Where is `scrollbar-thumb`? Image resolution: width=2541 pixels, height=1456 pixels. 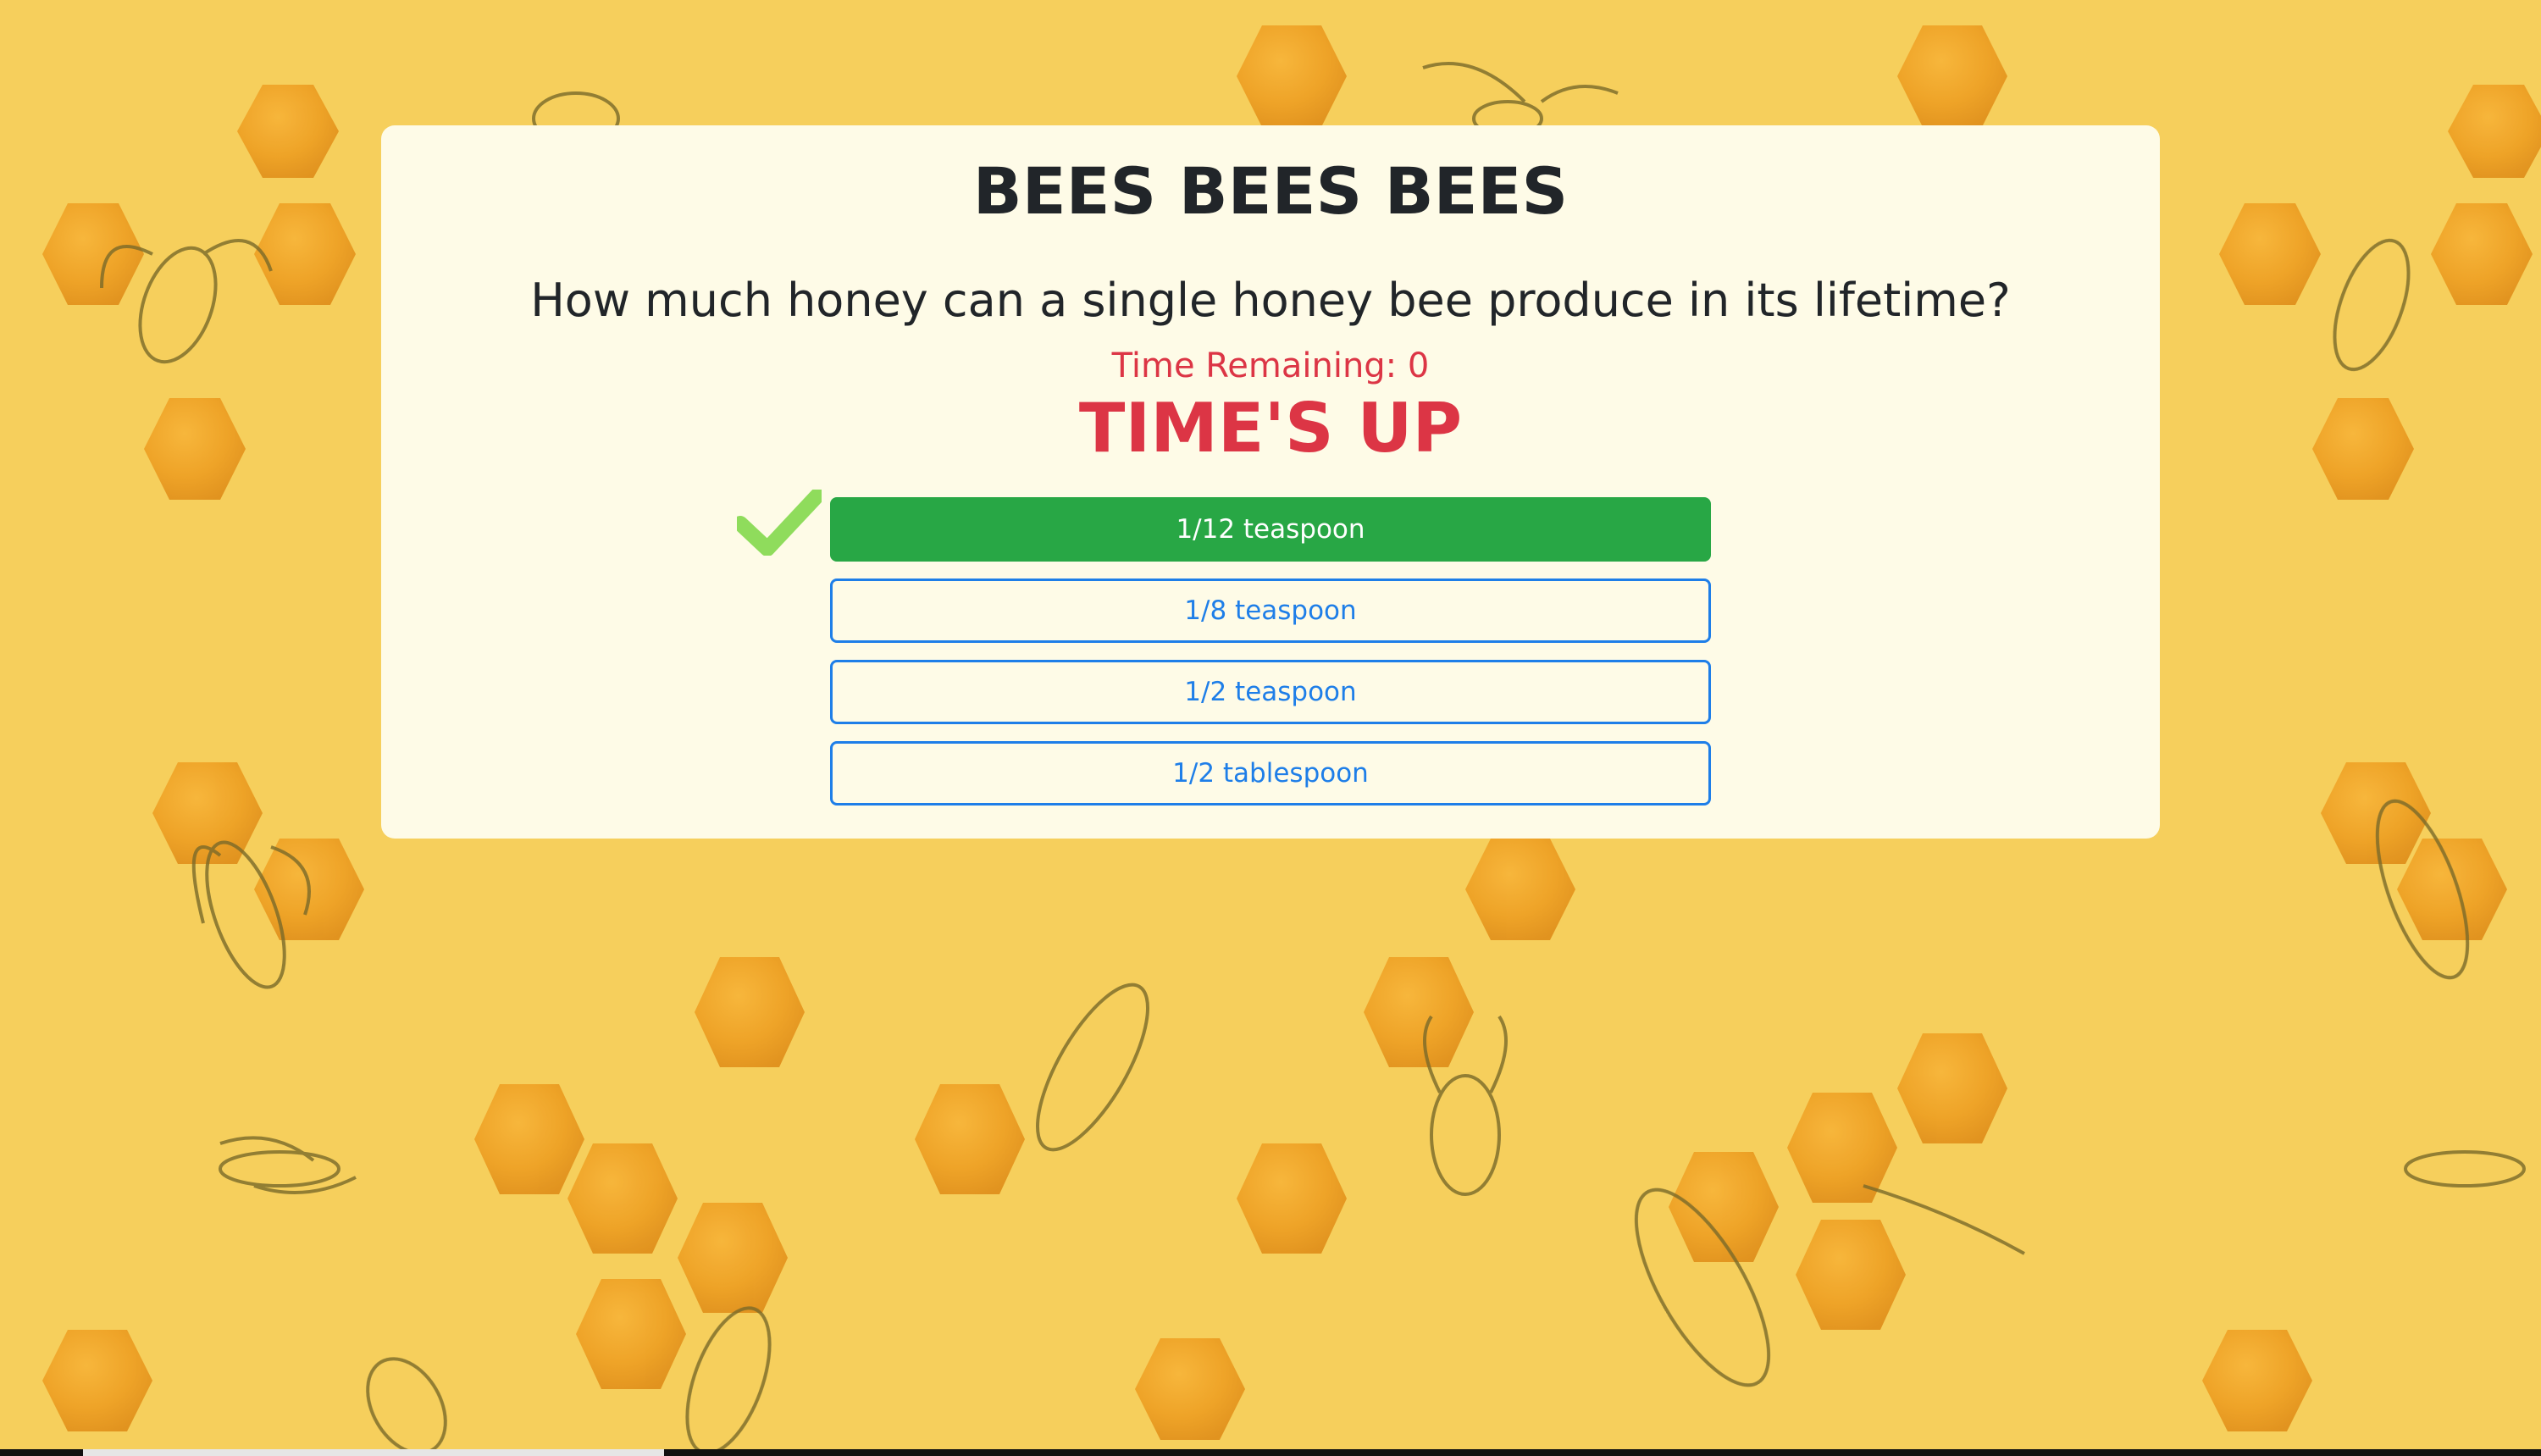 scrollbar-thumb is located at coordinates (373, 1453).